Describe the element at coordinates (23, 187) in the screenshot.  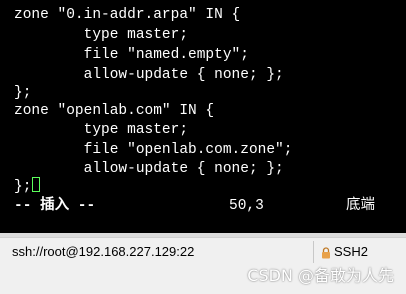
I see `code-line-text: };` at that location.